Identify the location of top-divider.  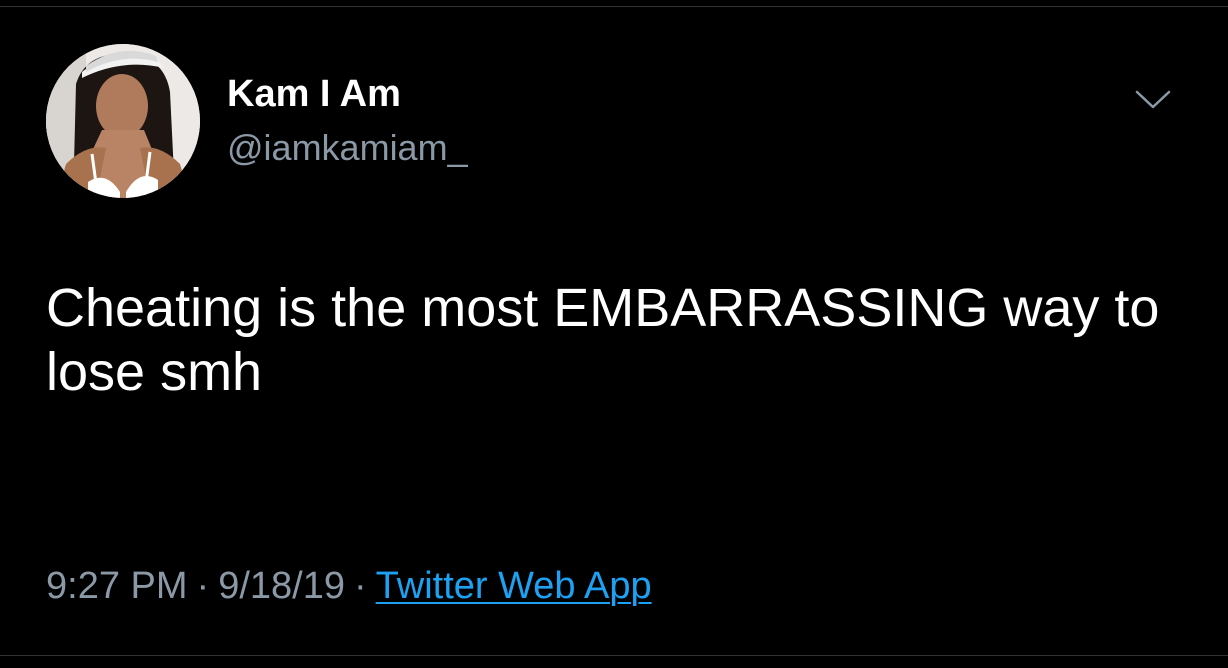
(614, 6).